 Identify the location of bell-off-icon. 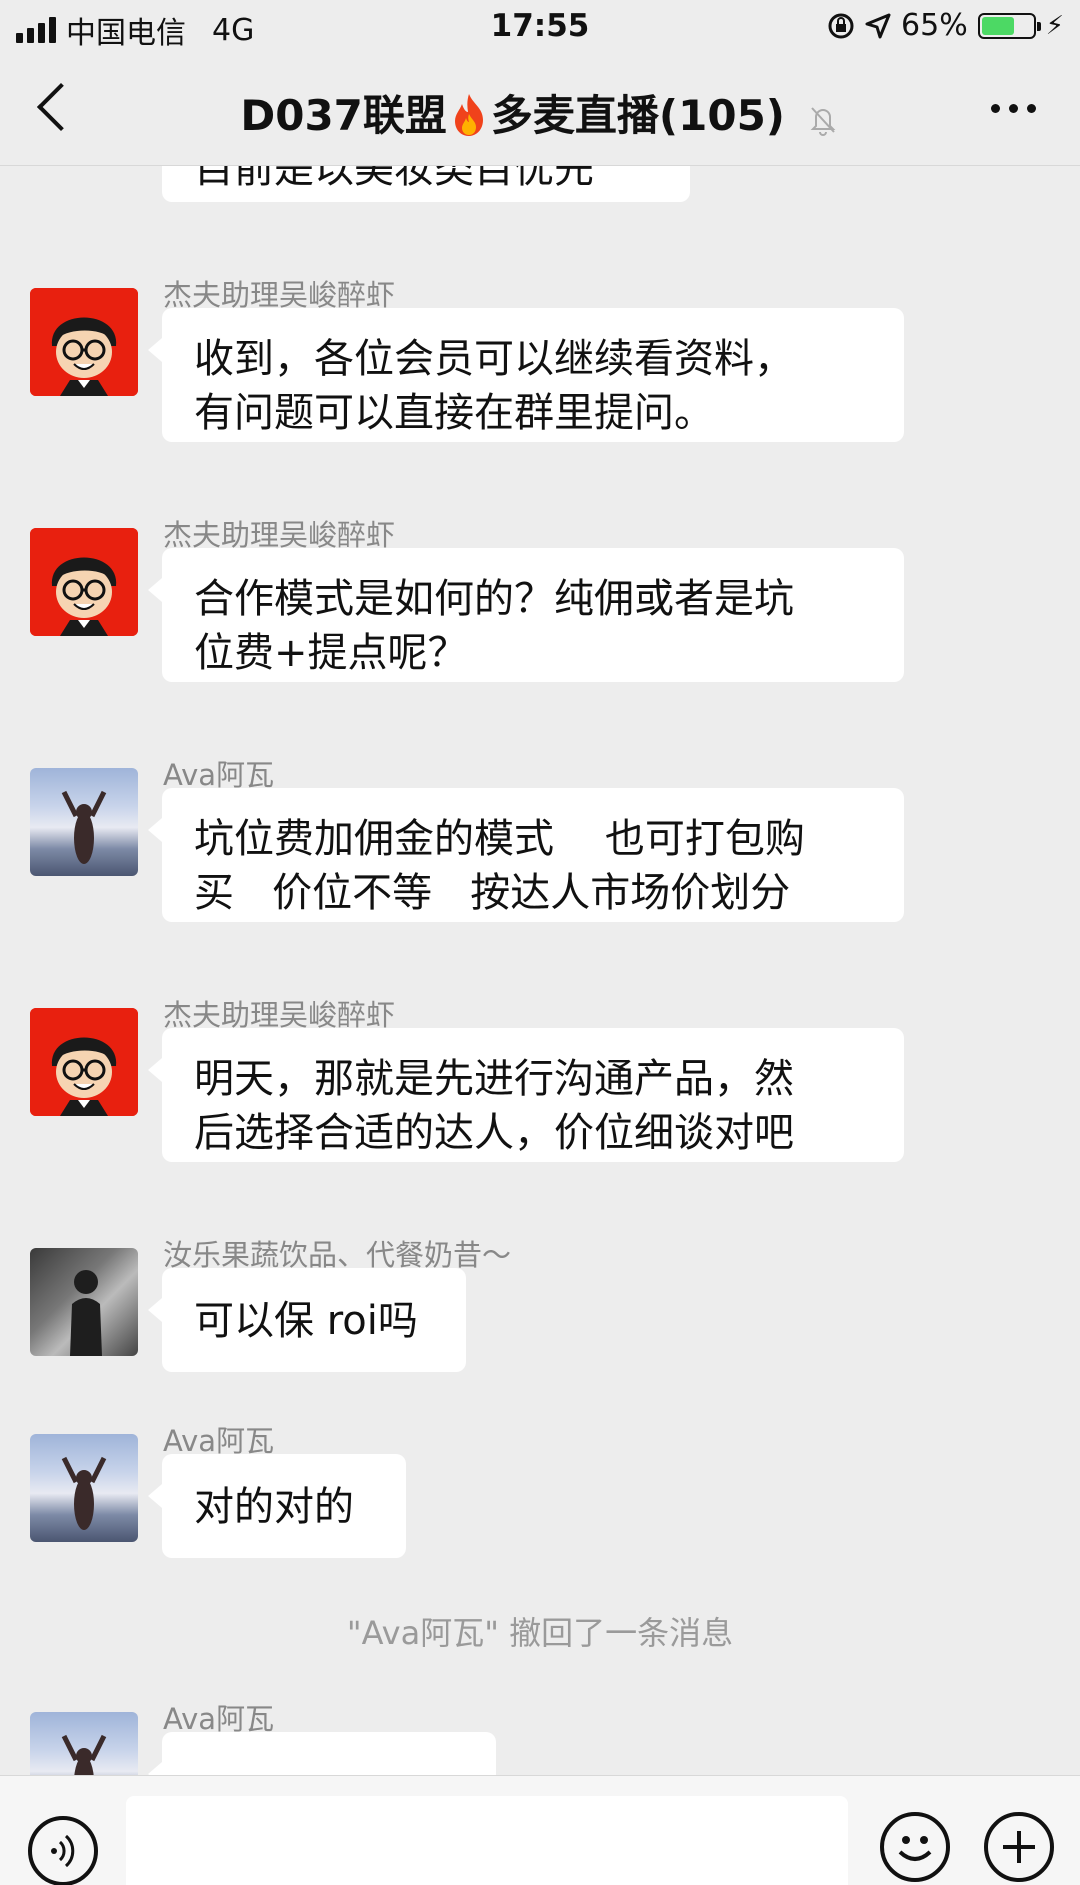
(823, 121).